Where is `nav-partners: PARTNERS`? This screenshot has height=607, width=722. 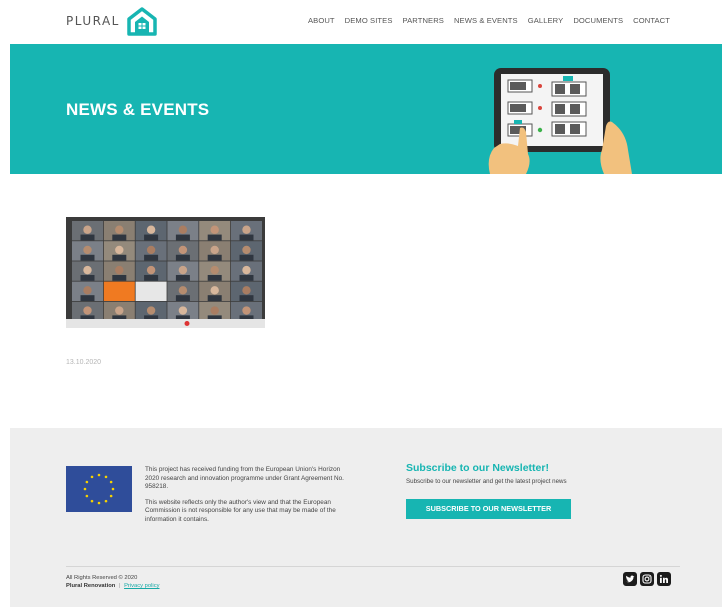 nav-partners: PARTNERS is located at coordinates (423, 20).